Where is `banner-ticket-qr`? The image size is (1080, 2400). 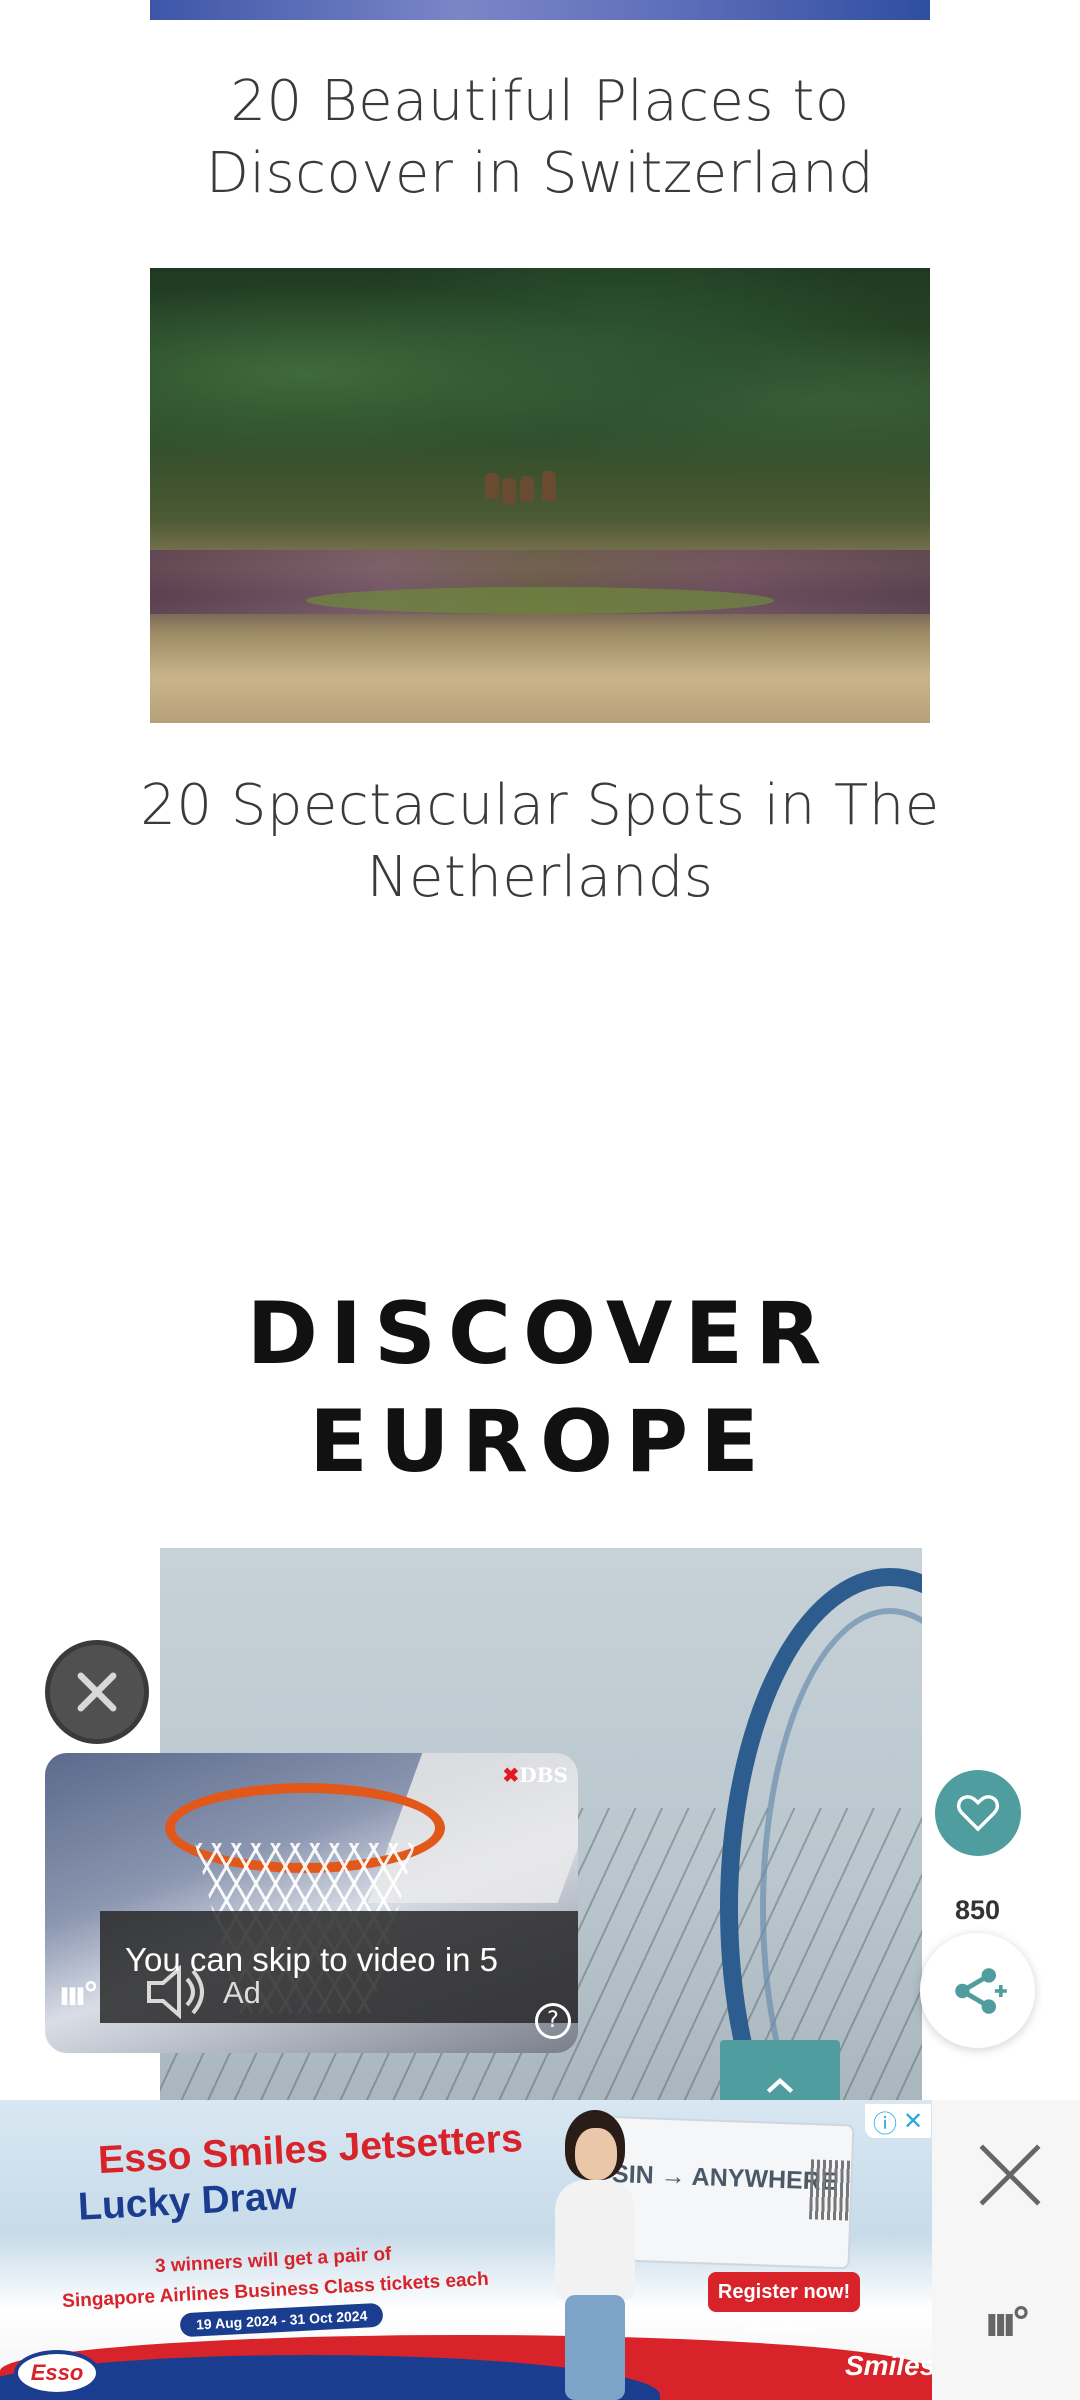 banner-ticket-qr is located at coordinates (830, 2190).